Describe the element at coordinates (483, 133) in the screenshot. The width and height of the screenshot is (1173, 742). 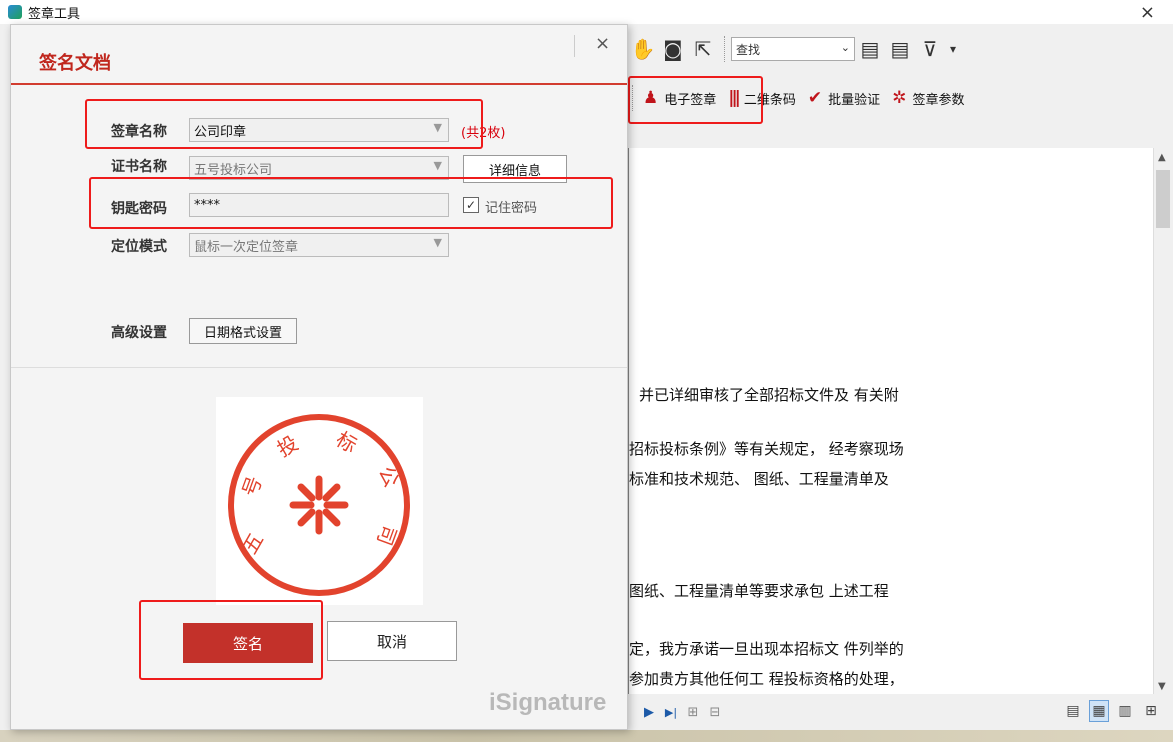
I see `seal-count: (共2枚)` at that location.